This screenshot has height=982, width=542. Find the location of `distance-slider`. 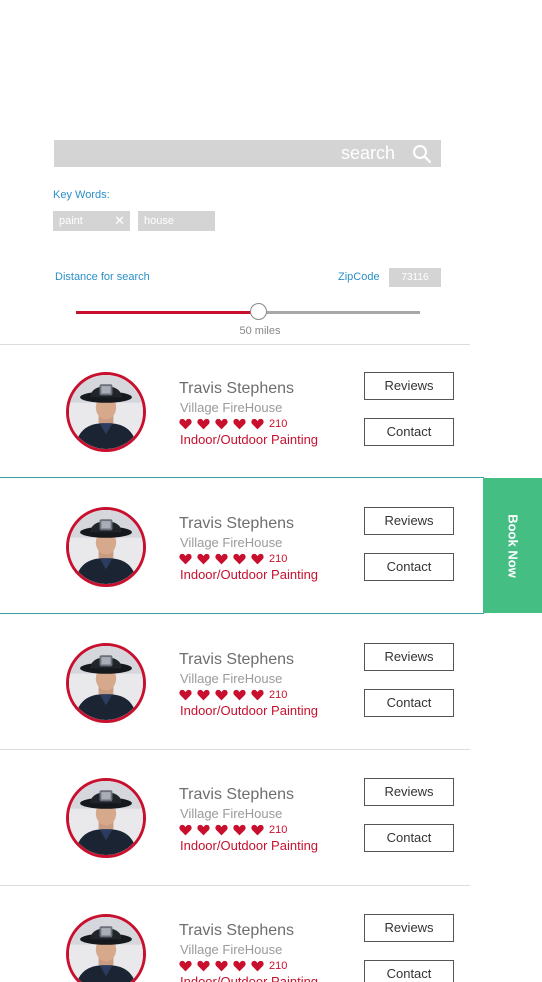

distance-slider is located at coordinates (248, 311).